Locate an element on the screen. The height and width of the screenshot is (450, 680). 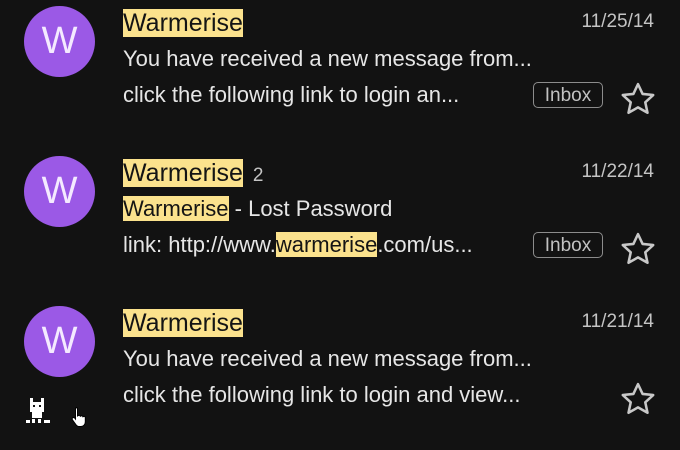
email-date: 11/22/14 is located at coordinates (617, 171).